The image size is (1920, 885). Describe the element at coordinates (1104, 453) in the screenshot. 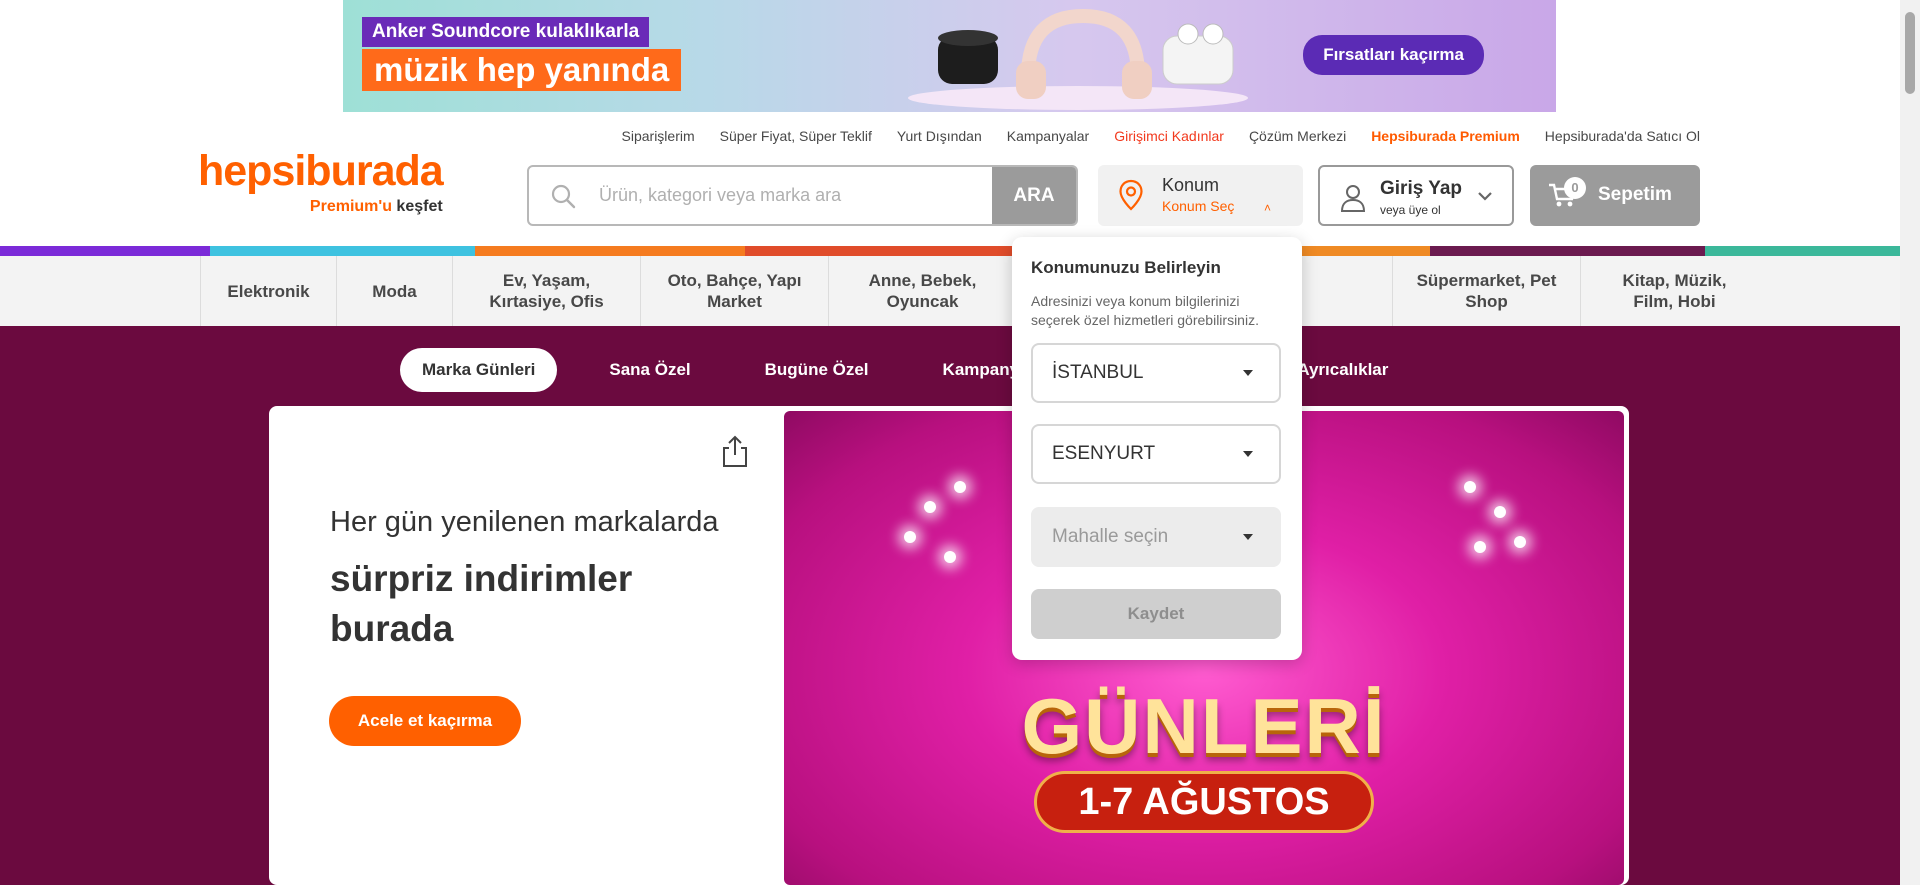

I see `district-value: ESENYURT` at that location.